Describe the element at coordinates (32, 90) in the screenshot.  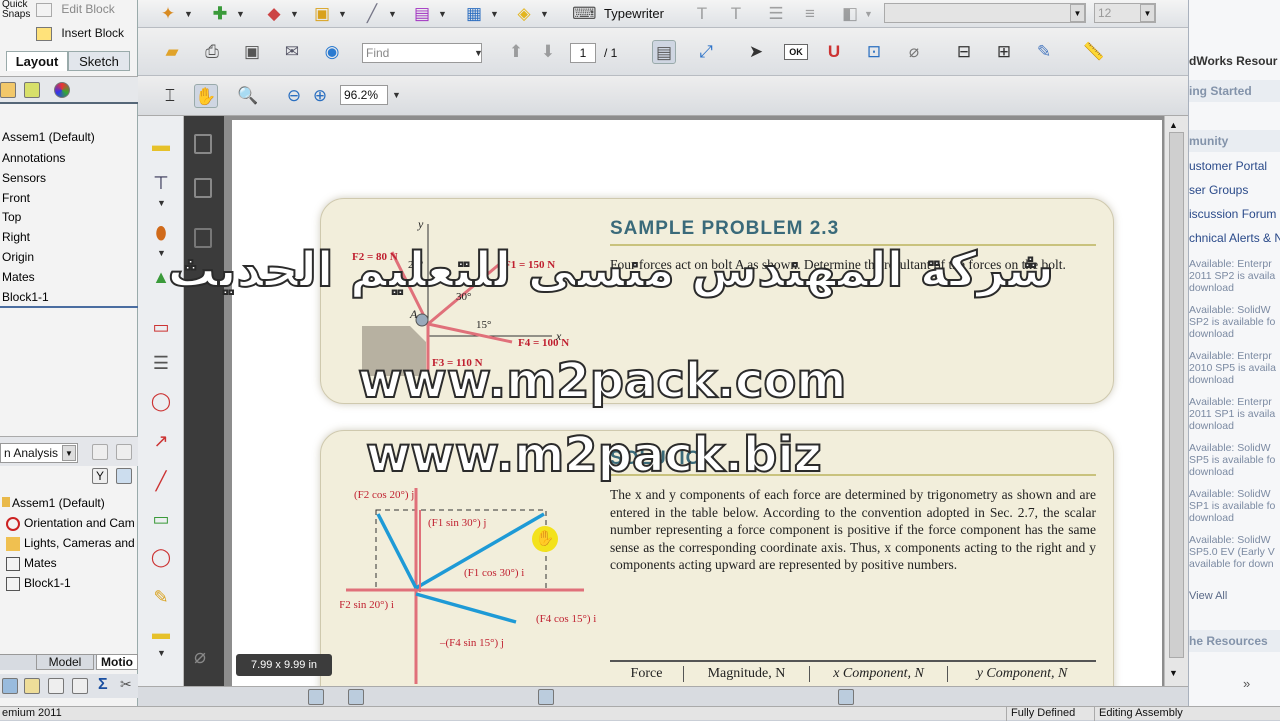
I see `property-manager-icon` at that location.